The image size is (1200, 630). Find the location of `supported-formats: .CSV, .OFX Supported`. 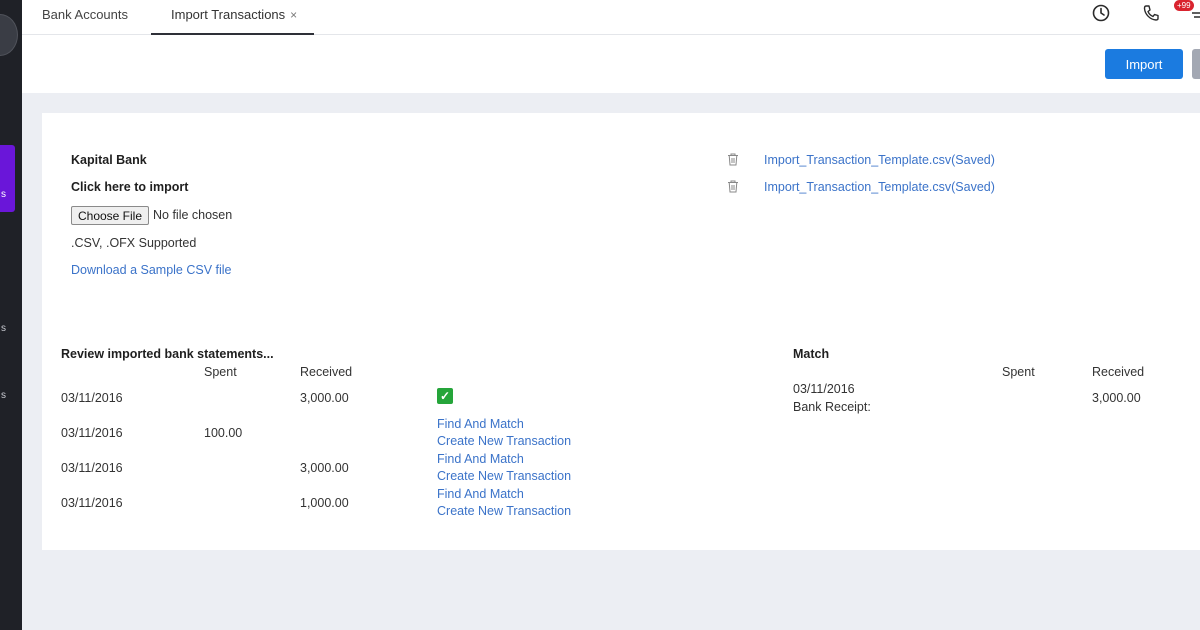

supported-formats: .CSV, .OFX Supported is located at coordinates (134, 243).